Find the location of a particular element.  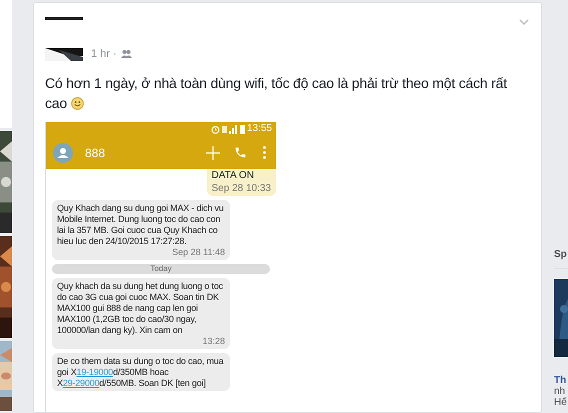

status-time: 13:55 is located at coordinates (259, 129).